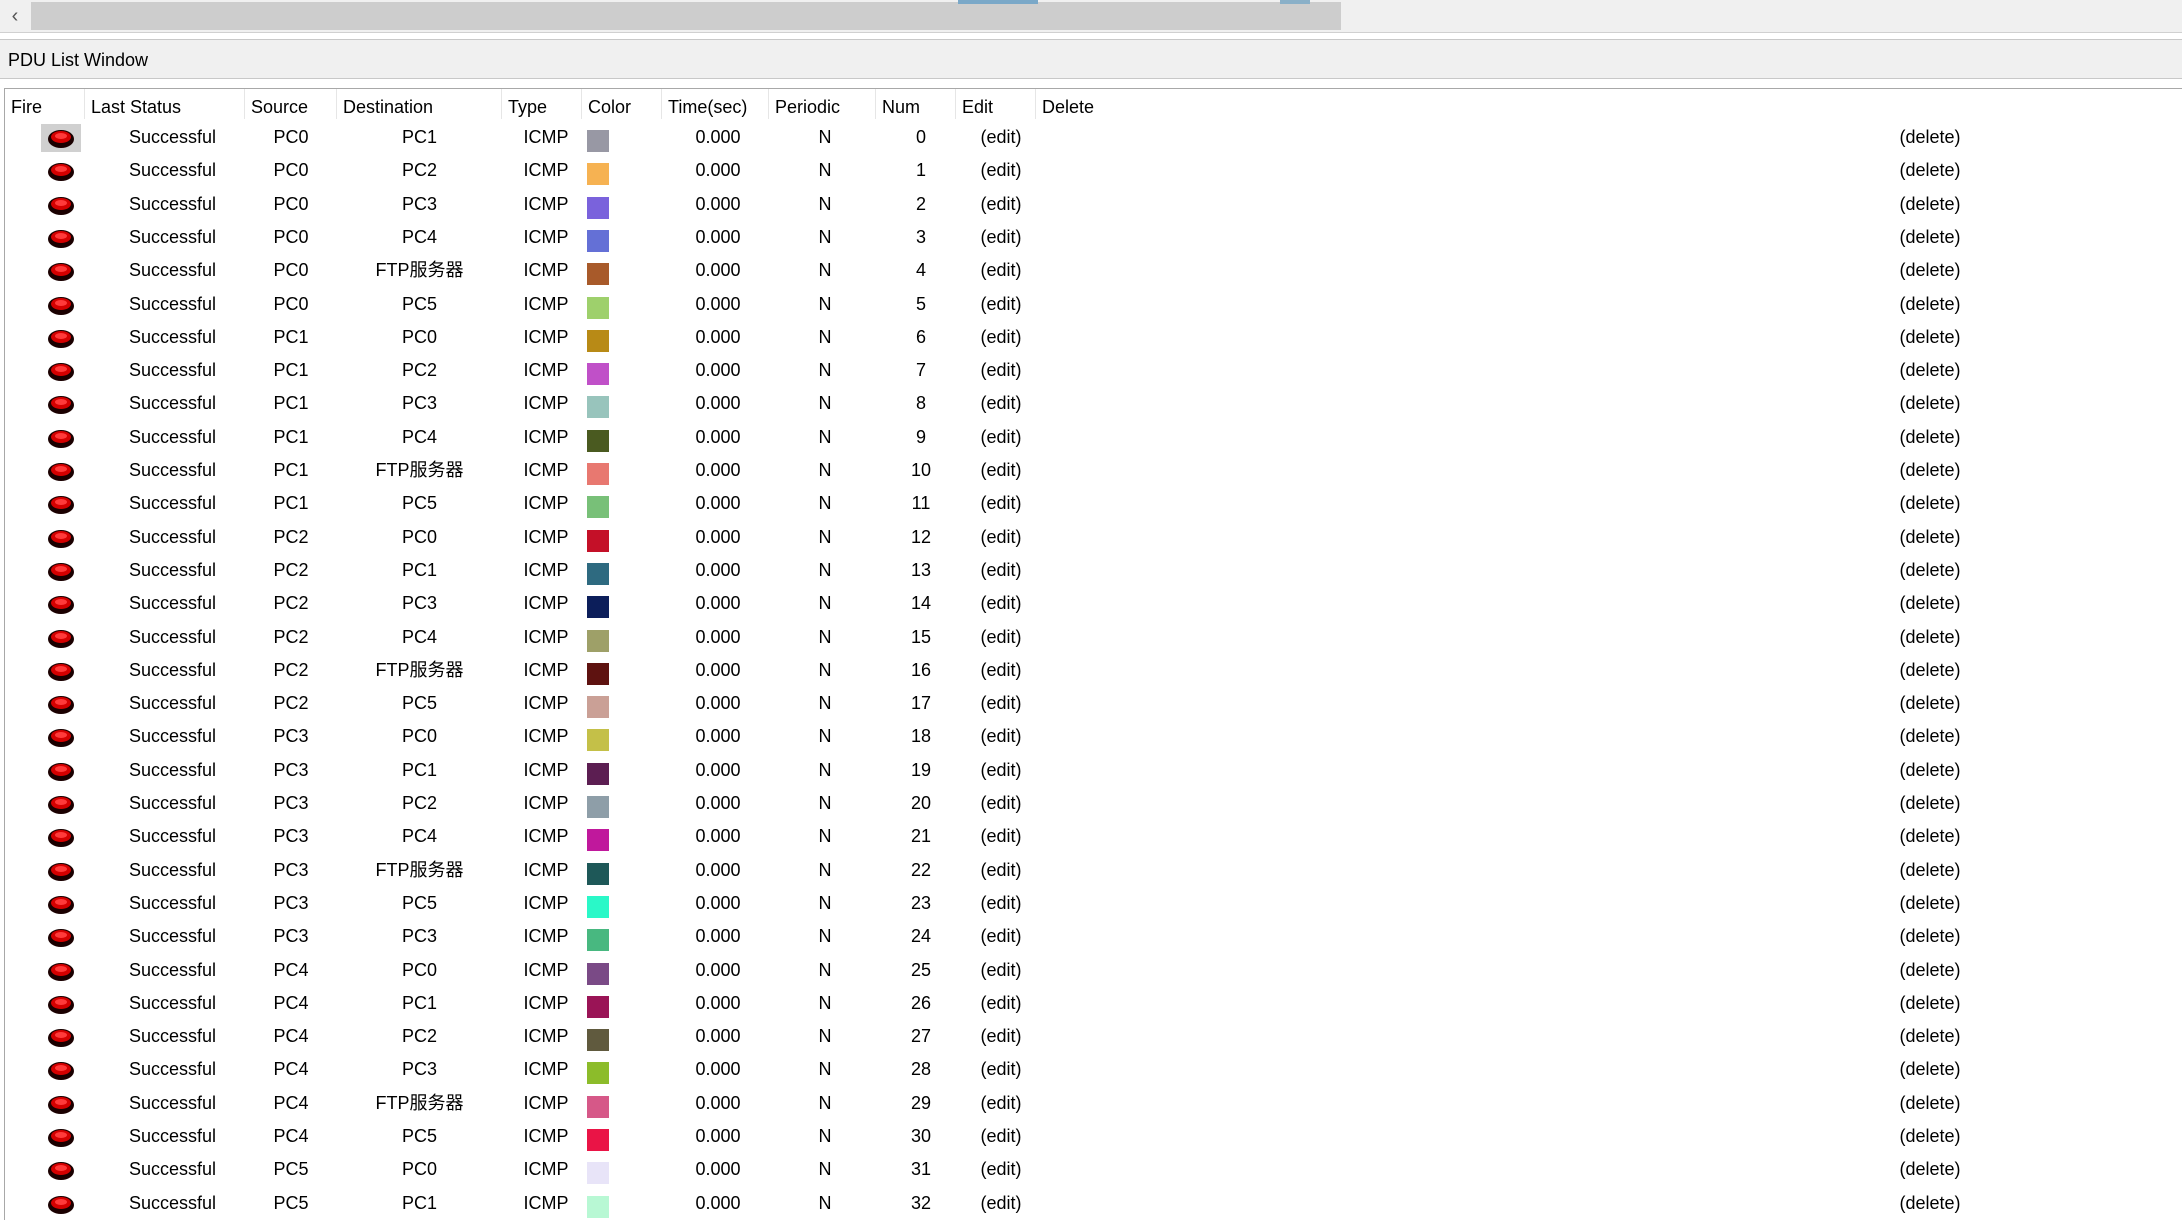 This screenshot has width=2182, height=1220. I want to click on col-type: Type, so click(542, 104).